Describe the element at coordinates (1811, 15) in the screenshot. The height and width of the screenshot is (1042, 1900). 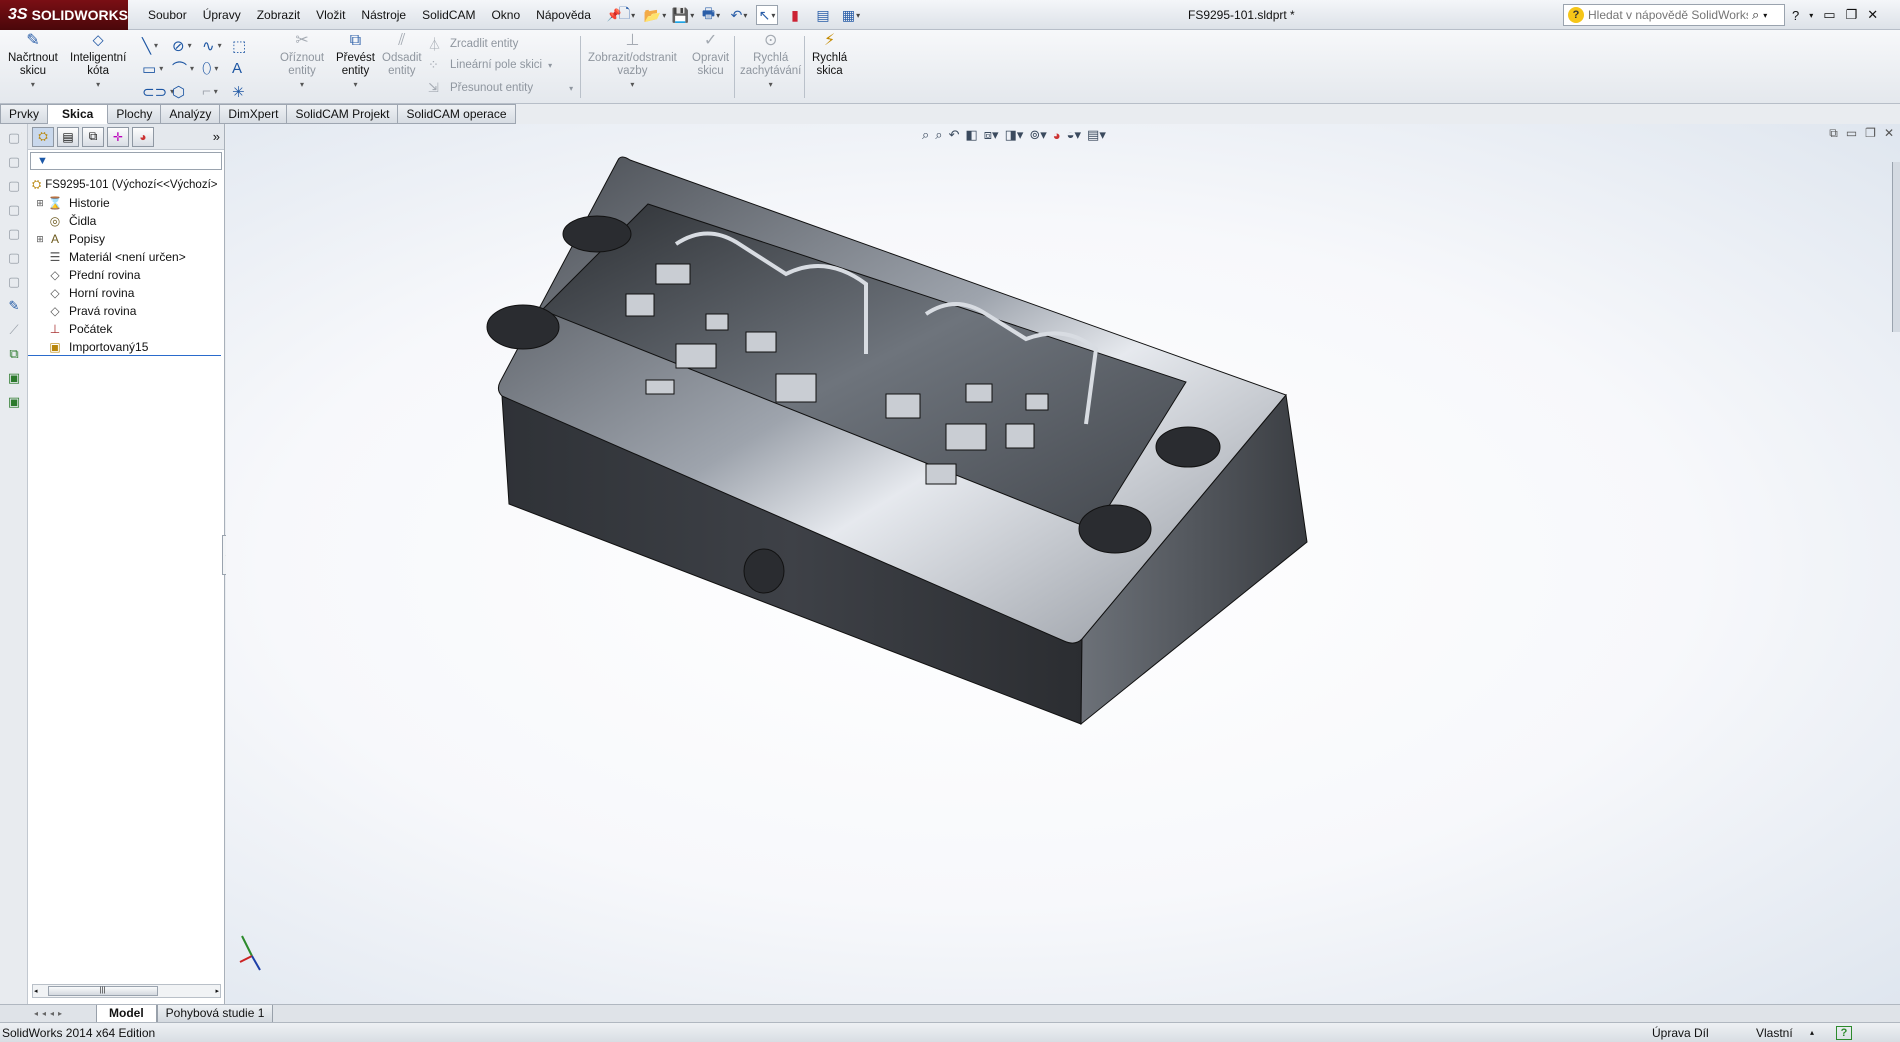
I see `help-dropdown-icon: ▾` at that location.